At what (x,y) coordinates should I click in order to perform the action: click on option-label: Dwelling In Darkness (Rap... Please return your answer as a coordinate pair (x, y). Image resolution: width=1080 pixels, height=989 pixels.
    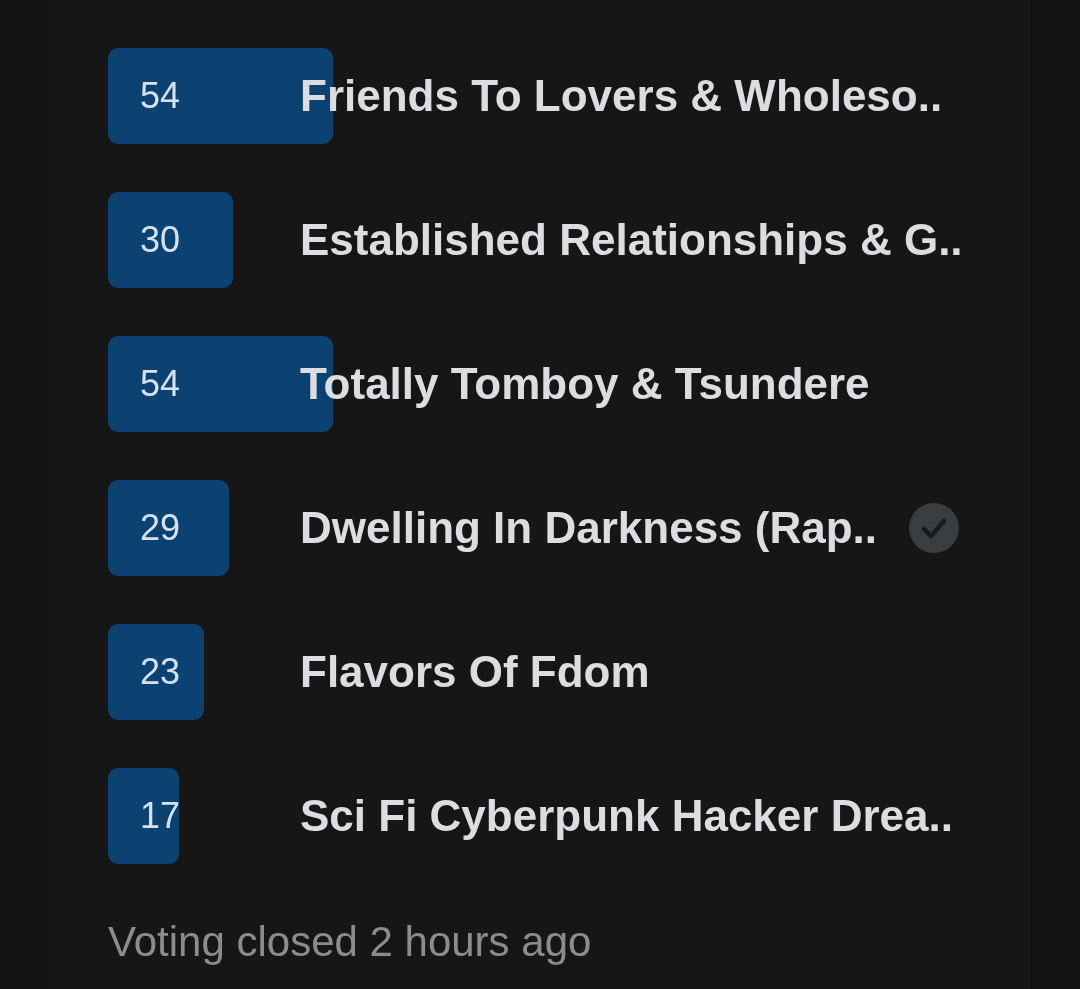
    Looking at the image, I should click on (589, 528).